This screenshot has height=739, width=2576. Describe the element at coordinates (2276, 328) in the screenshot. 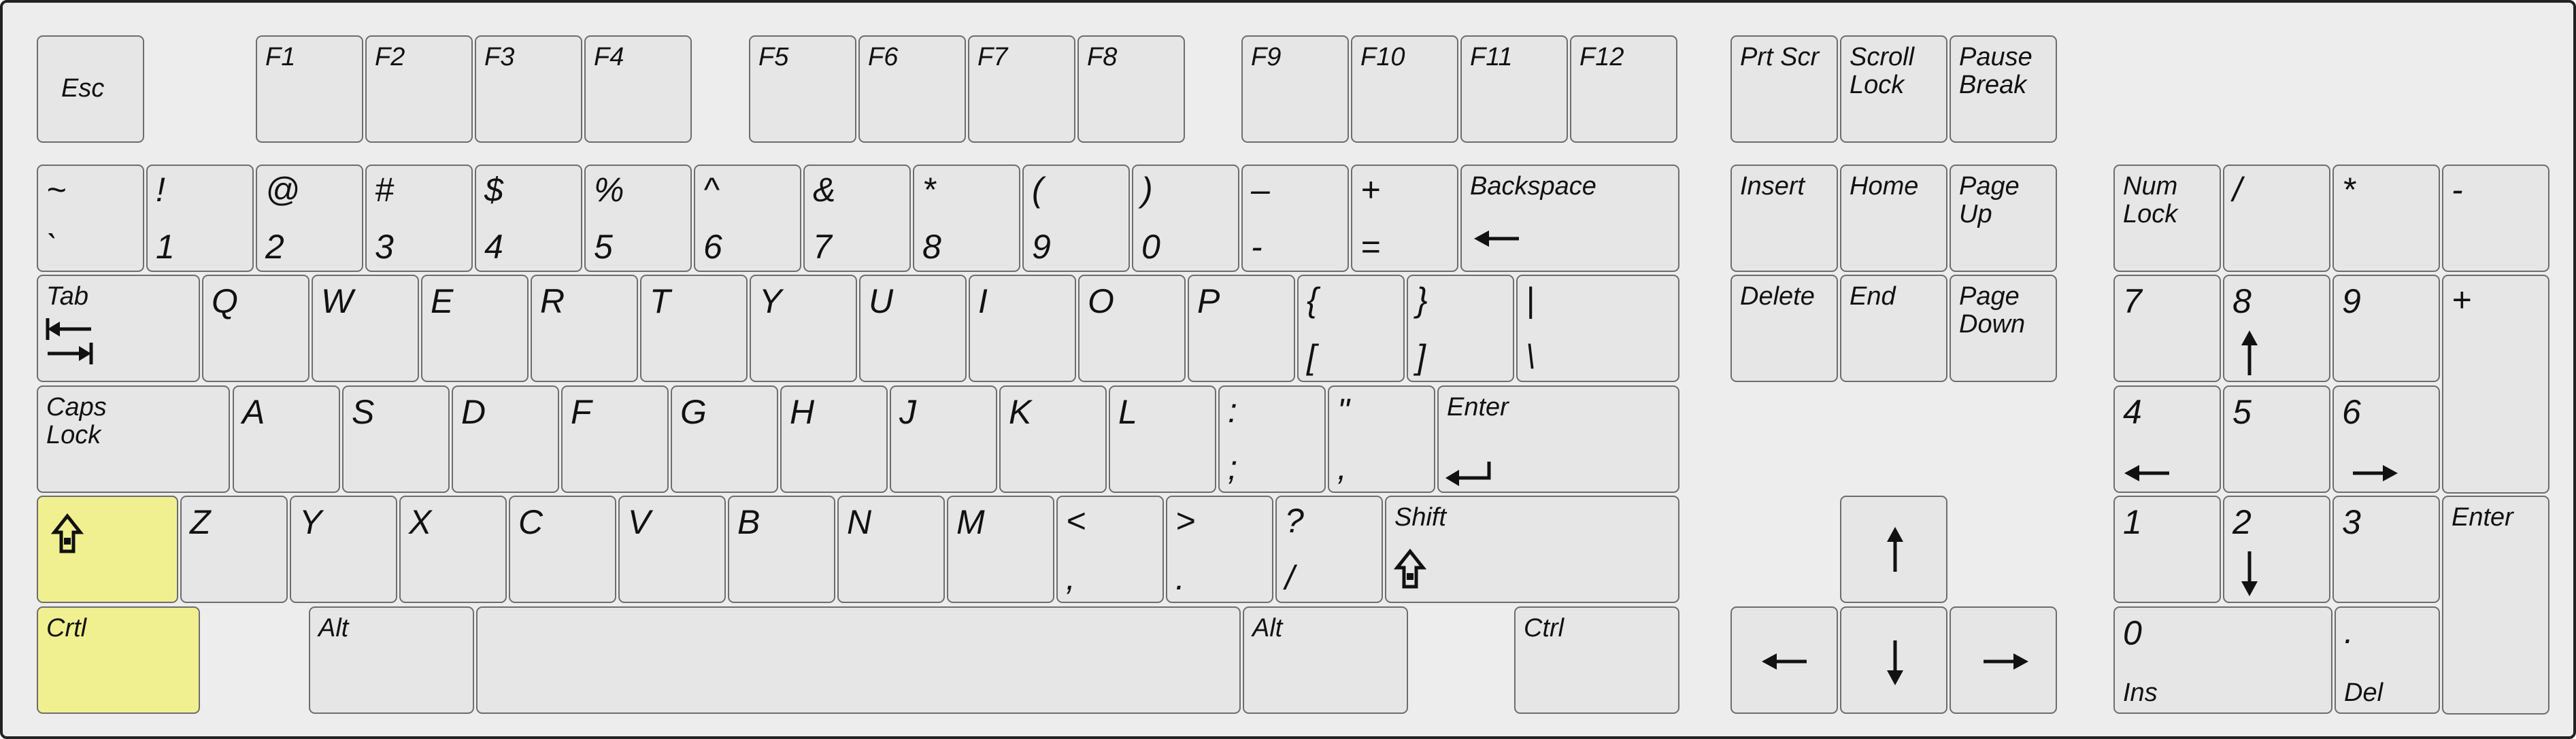

I see `key-num8: 8` at that location.